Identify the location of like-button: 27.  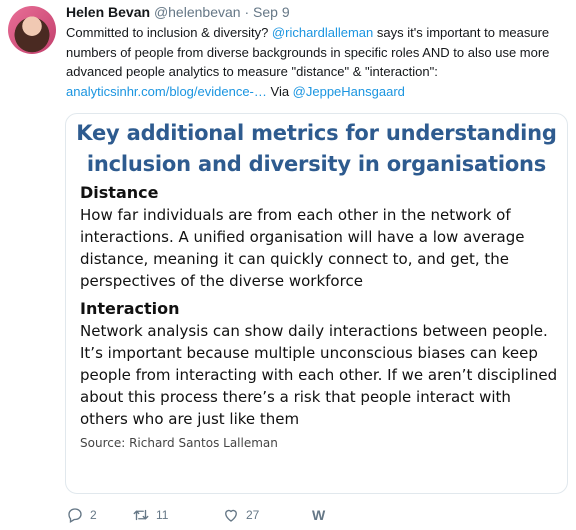
(267, 515).